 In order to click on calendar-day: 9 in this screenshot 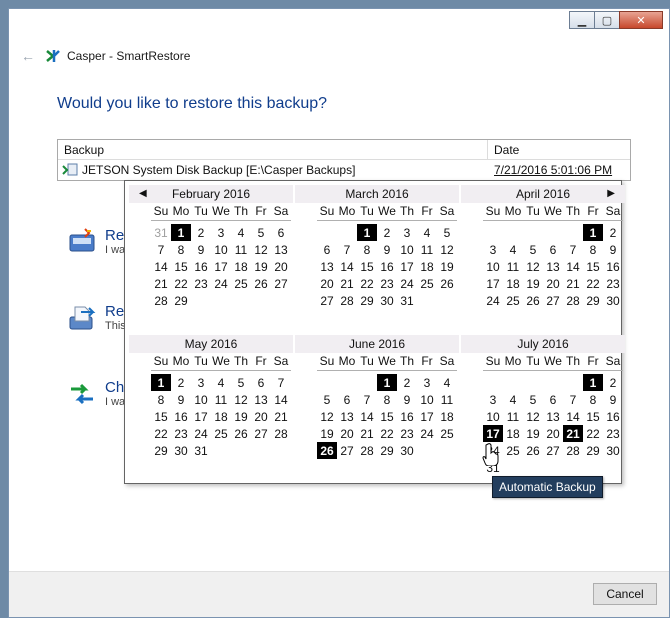, I will do `click(181, 399)`.